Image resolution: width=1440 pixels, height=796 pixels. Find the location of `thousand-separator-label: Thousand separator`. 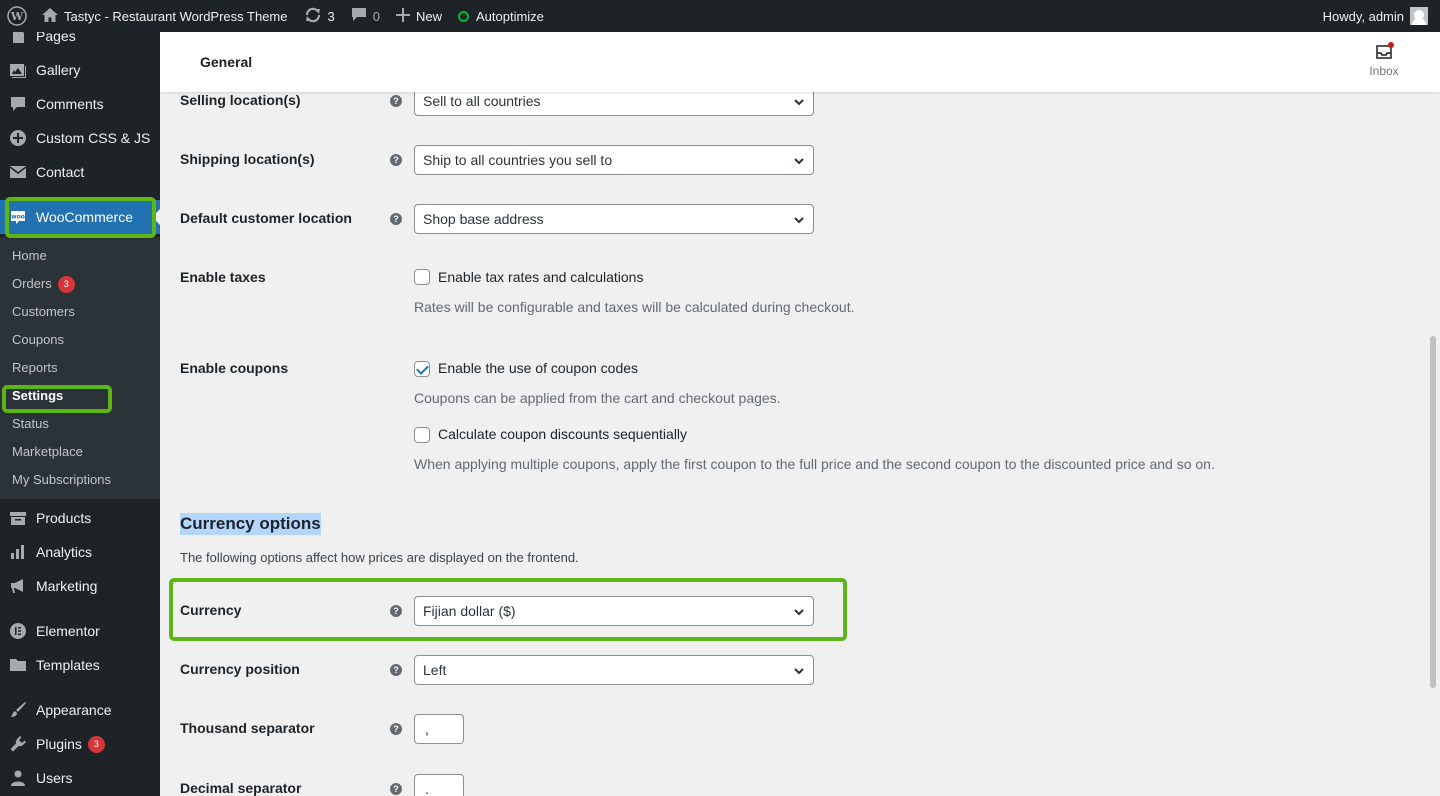

thousand-separator-label: Thousand separator is located at coordinates (247, 728).